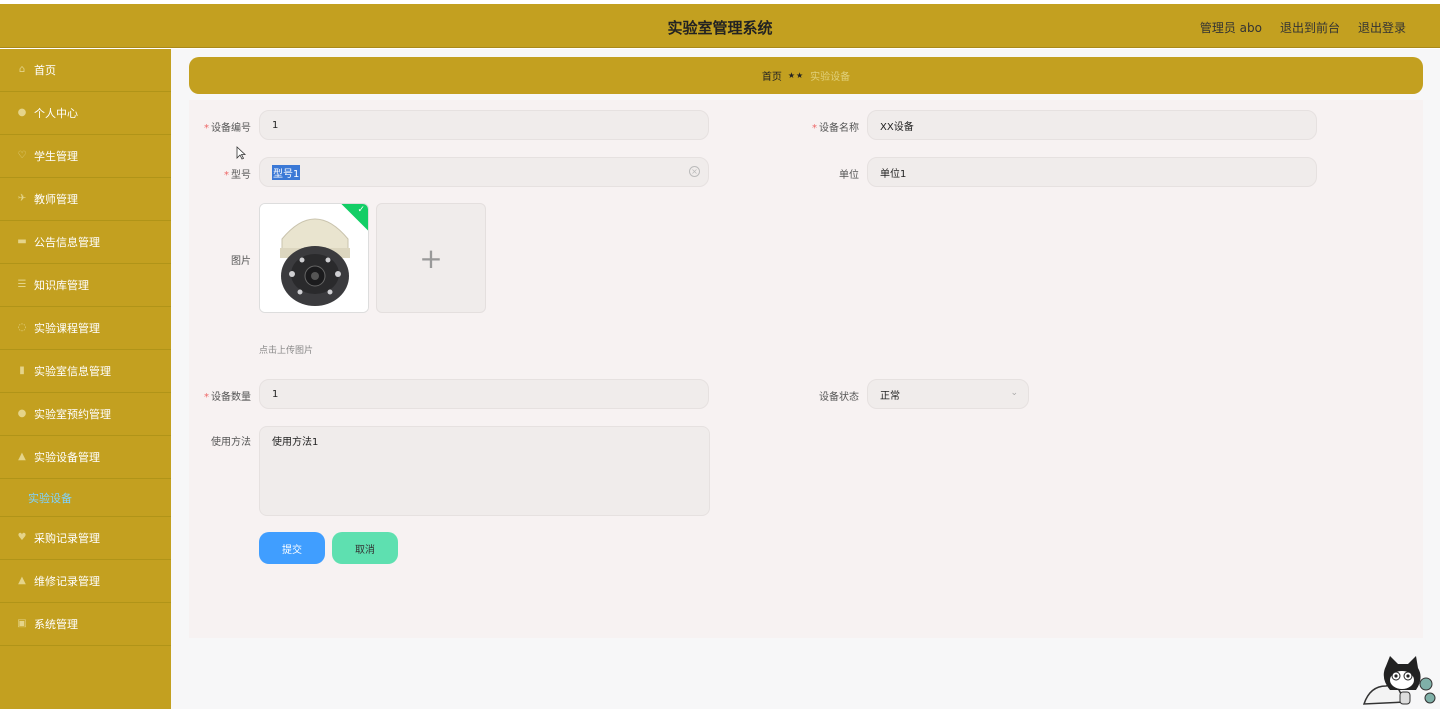  I want to click on quantity-input: 1, so click(484, 394).